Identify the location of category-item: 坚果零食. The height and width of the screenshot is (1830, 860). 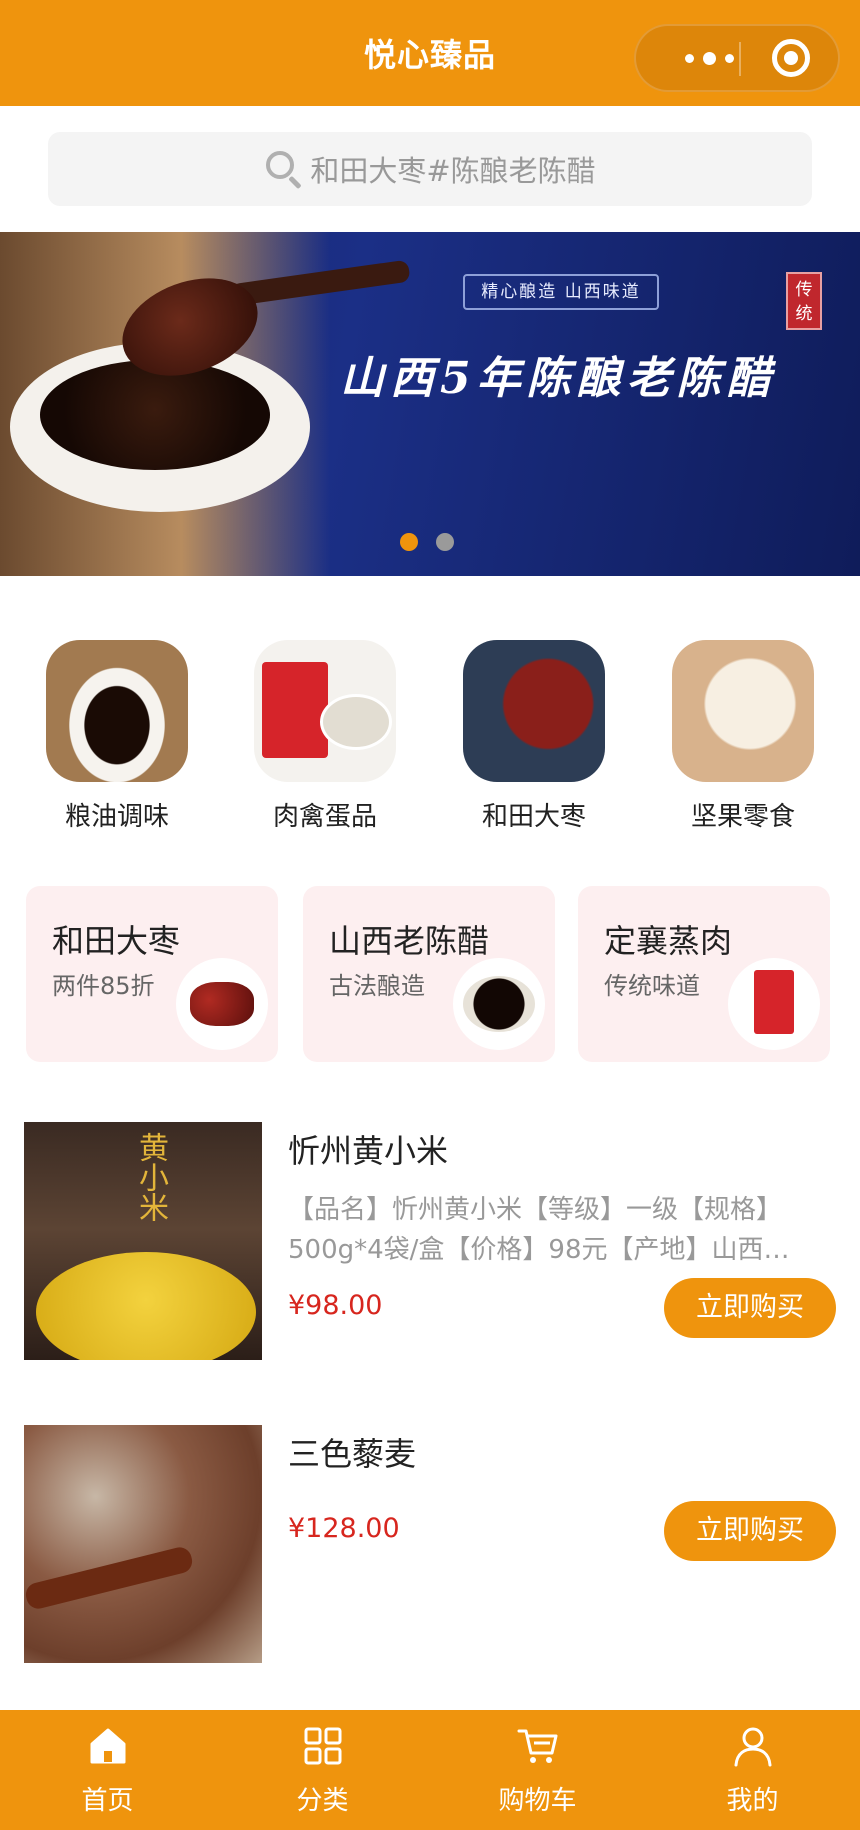
(743, 736).